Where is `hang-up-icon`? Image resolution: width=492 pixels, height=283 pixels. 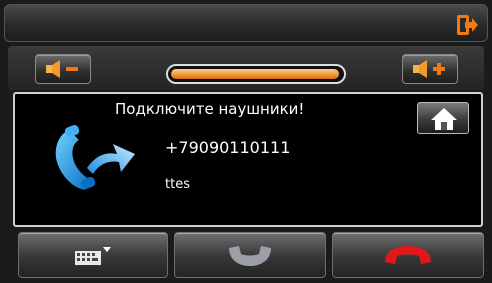
hang-up-icon is located at coordinates (408, 255).